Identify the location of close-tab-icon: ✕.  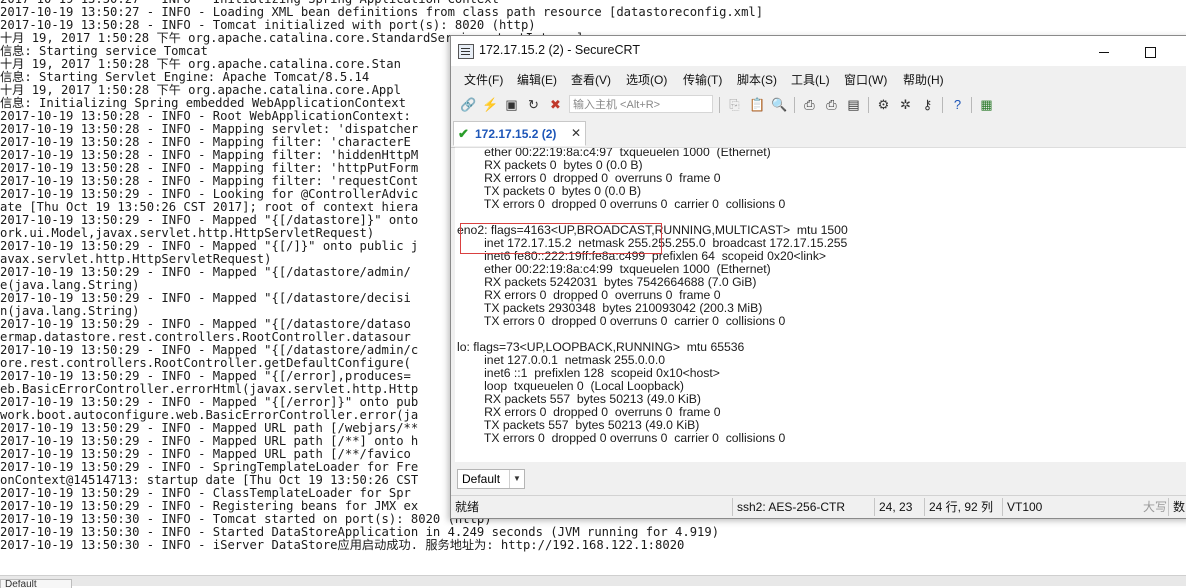
(576, 133).